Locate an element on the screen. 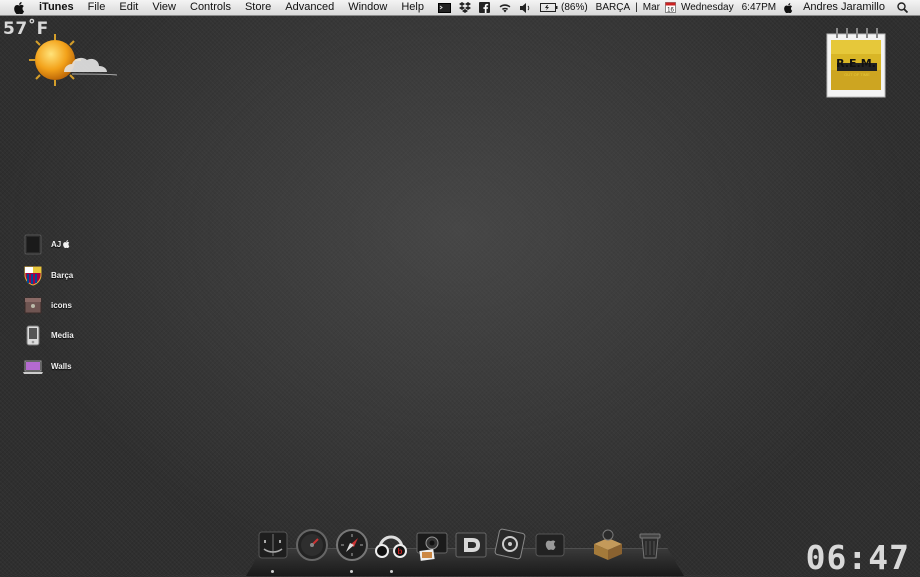  sun-cloud-icon is located at coordinates (69, 62).